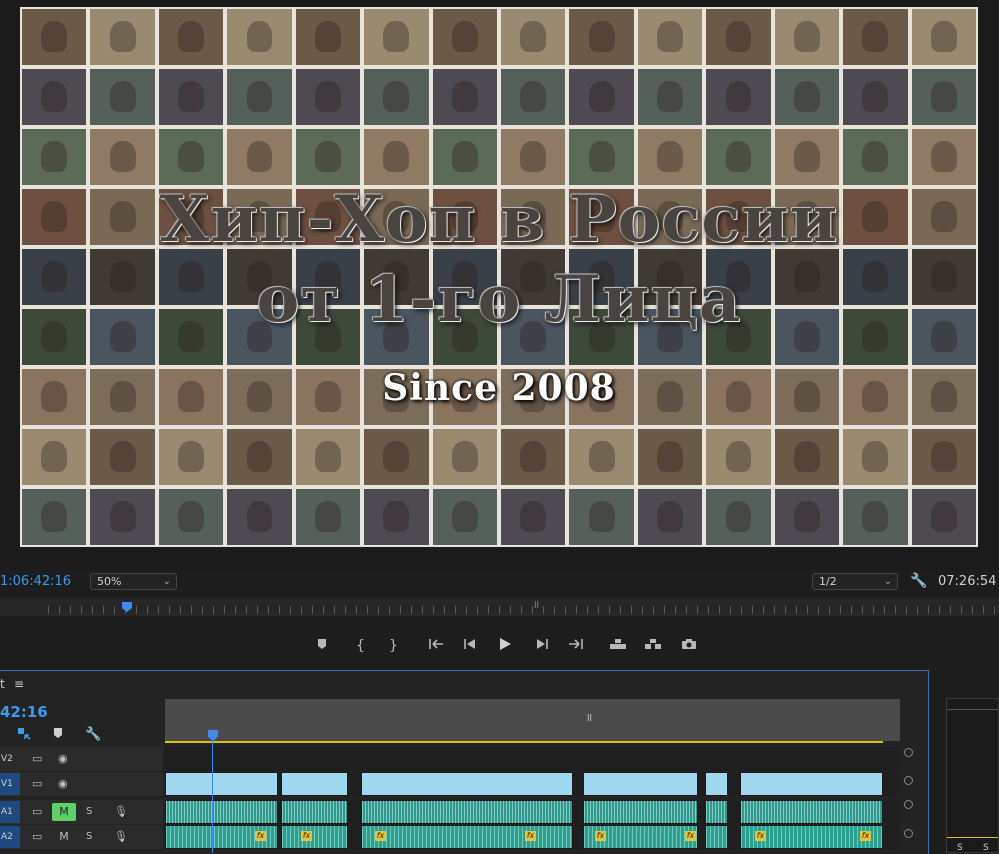  I want to click on step-back-icon, so click(470, 646).